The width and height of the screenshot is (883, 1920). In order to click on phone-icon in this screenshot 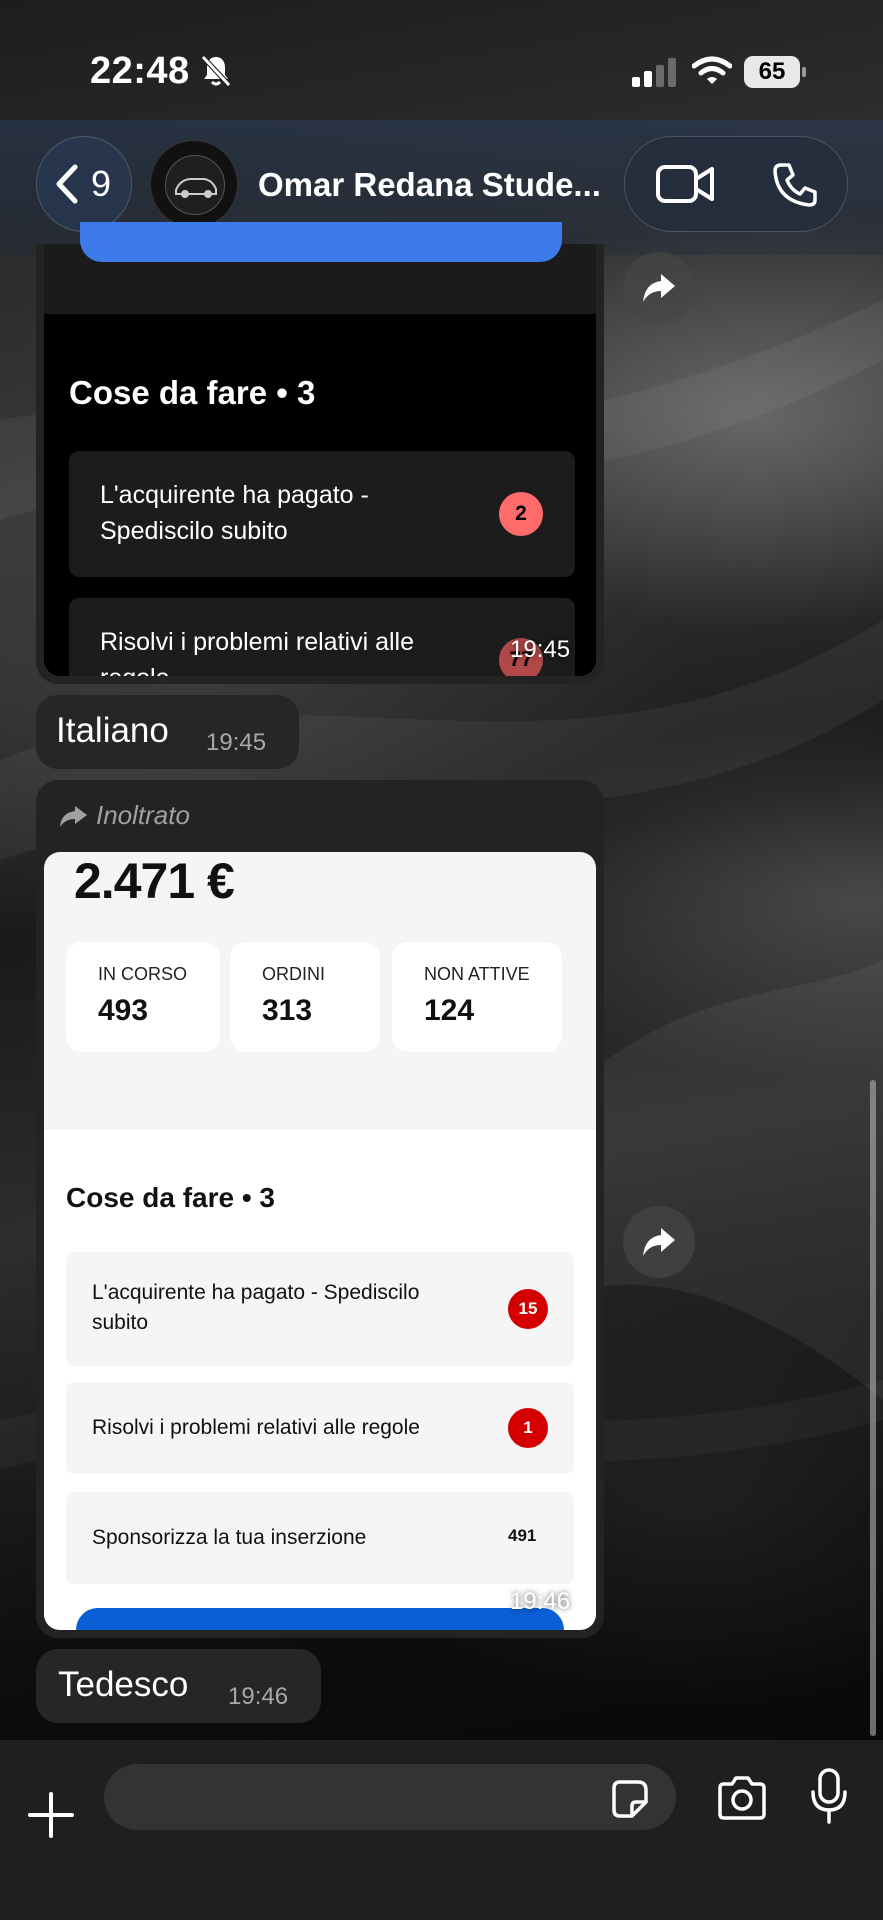, I will do `click(795, 185)`.